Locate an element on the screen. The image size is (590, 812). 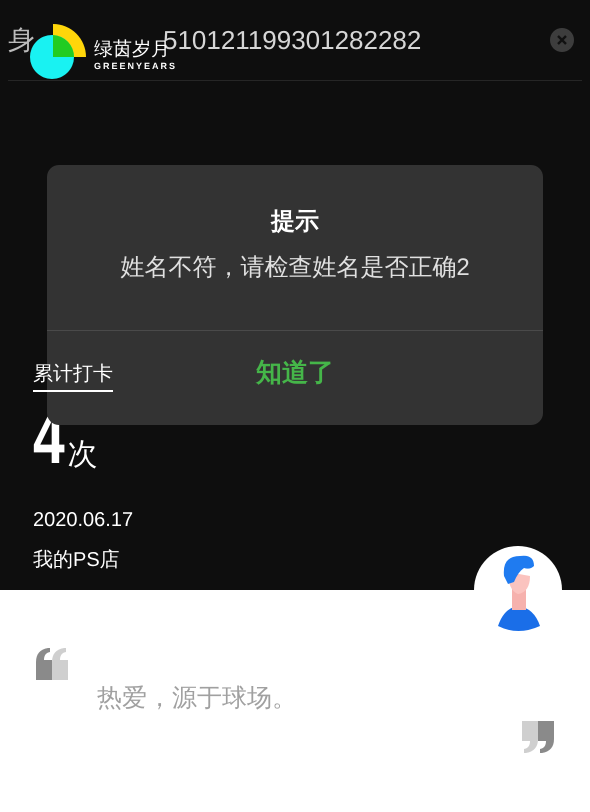
dialog-message: 姓名不符，请检查姓名是否正确2 is located at coordinates (295, 268).